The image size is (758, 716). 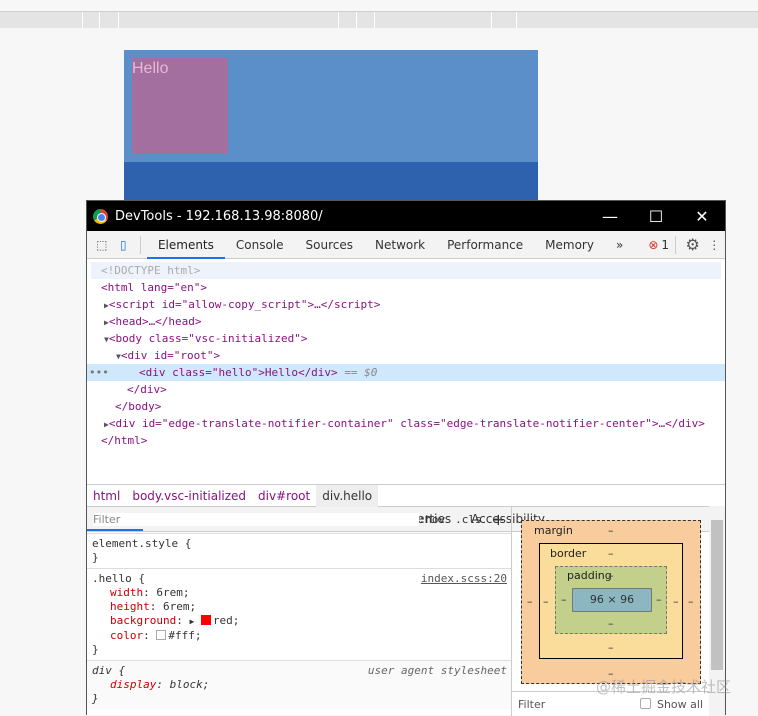 What do you see at coordinates (569, 245) in the screenshot?
I see `tab-memory: Memory` at bounding box center [569, 245].